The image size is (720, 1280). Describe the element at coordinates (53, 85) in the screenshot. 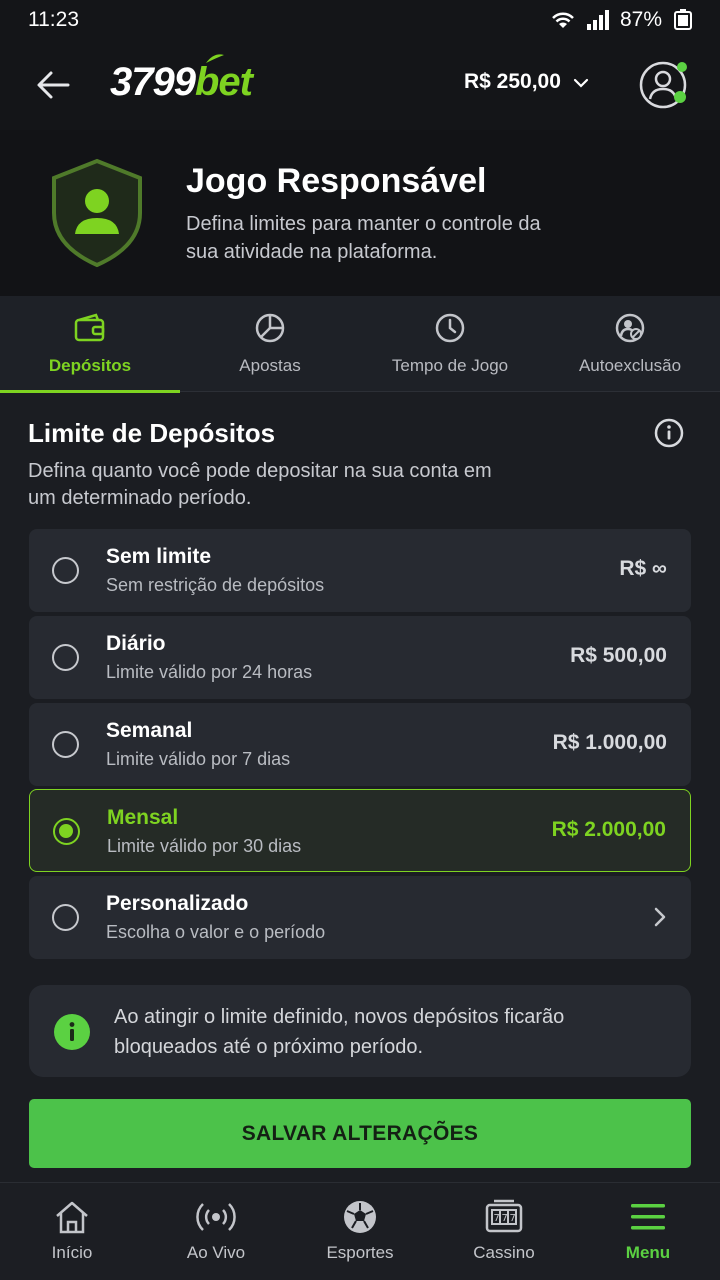

I see `back-arrow-icon` at that location.